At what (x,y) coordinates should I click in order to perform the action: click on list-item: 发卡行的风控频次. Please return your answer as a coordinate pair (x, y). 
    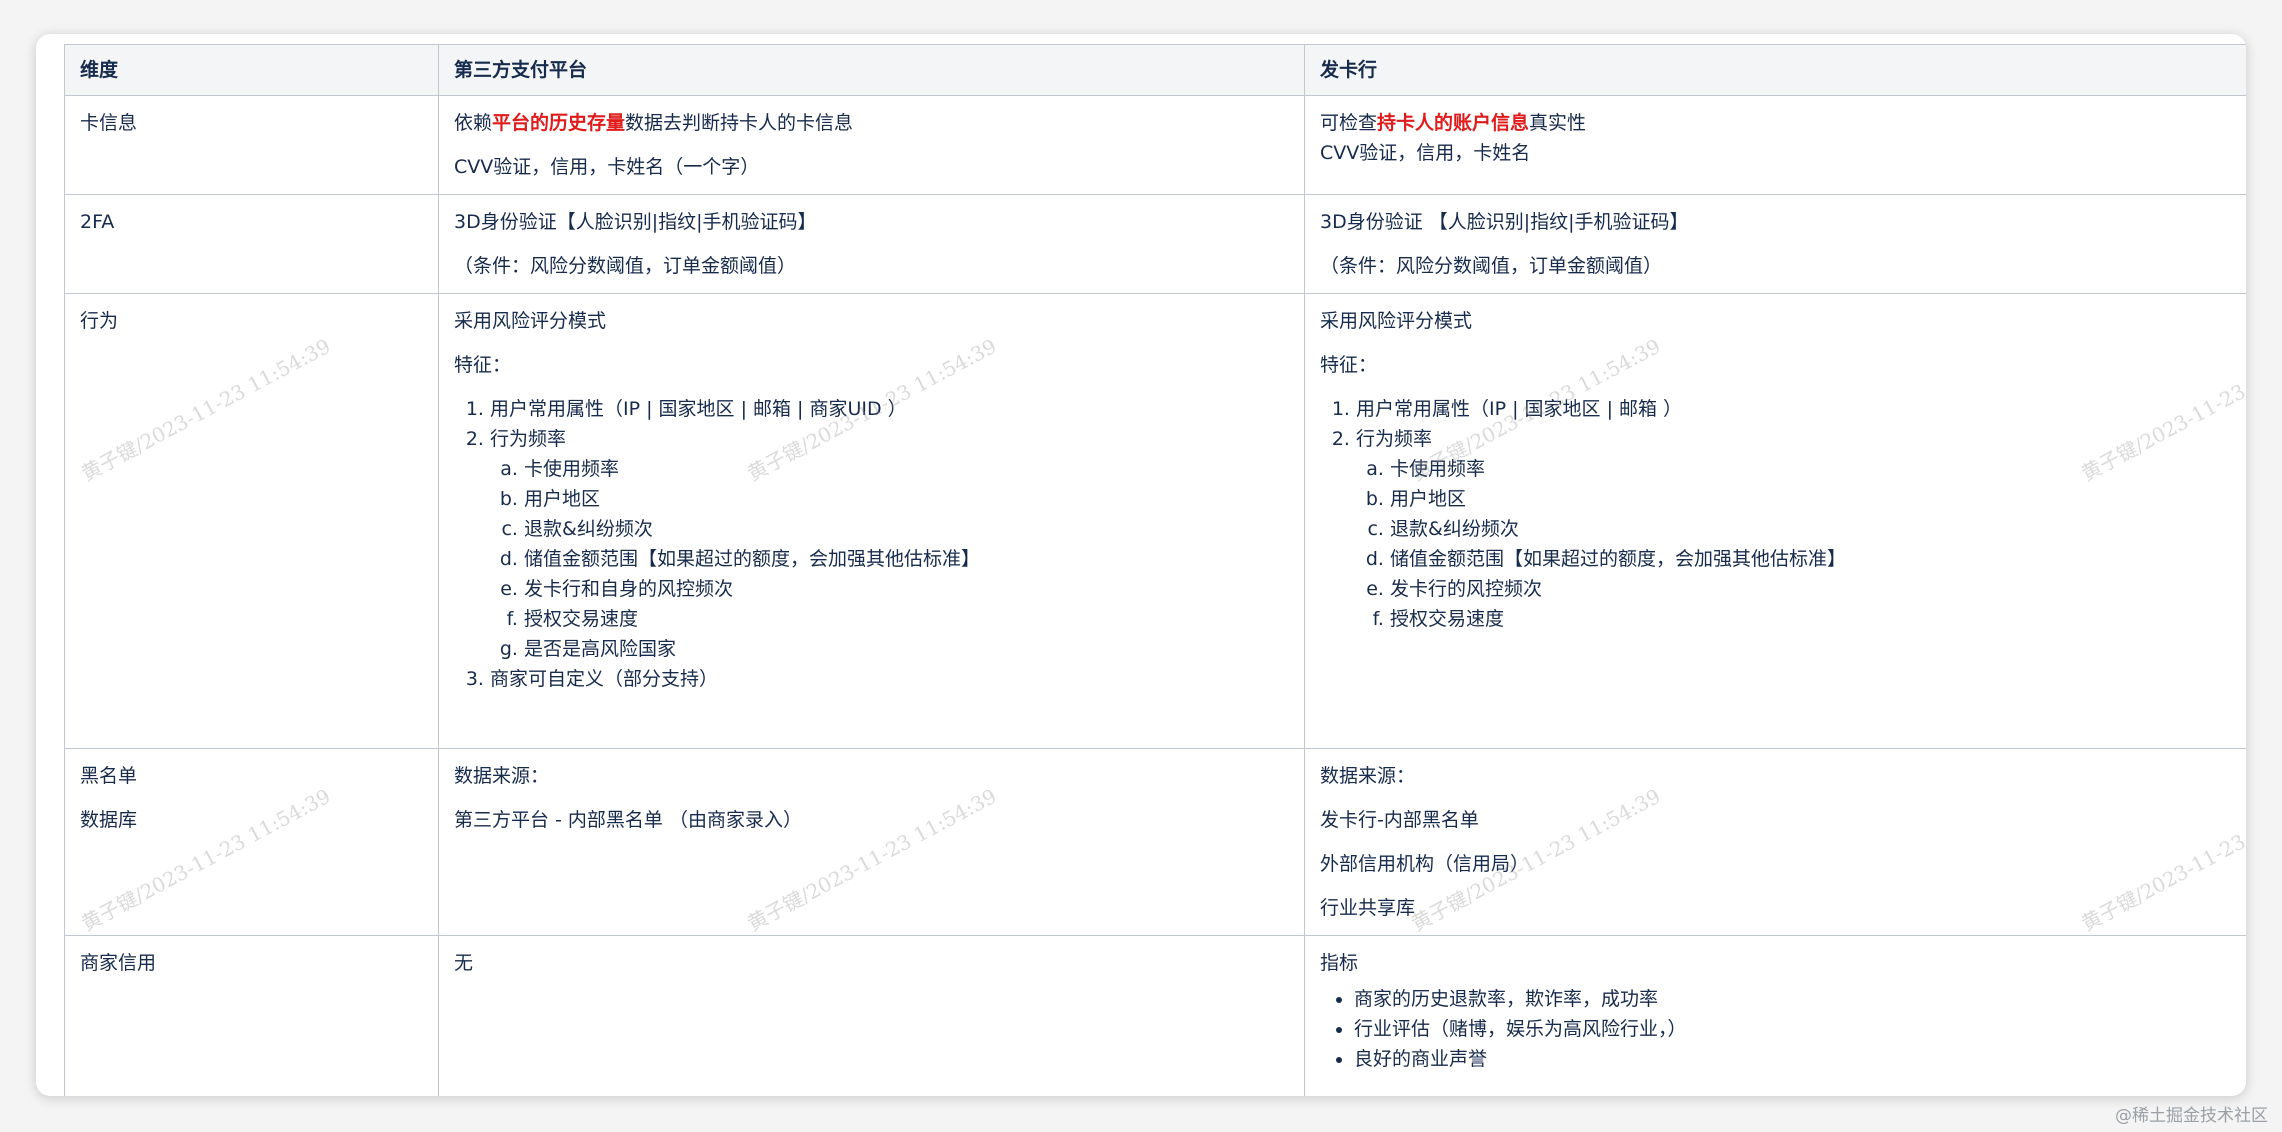
    Looking at the image, I should click on (1818, 589).